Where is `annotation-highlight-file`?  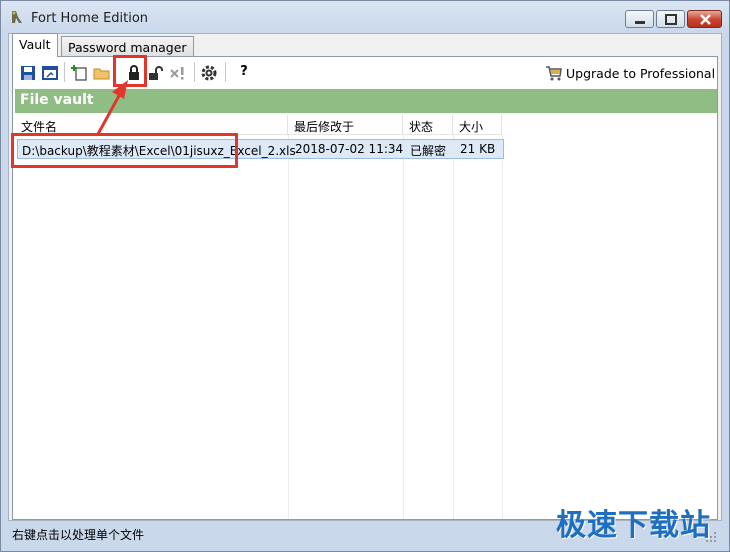
annotation-highlight-file is located at coordinates (124, 150).